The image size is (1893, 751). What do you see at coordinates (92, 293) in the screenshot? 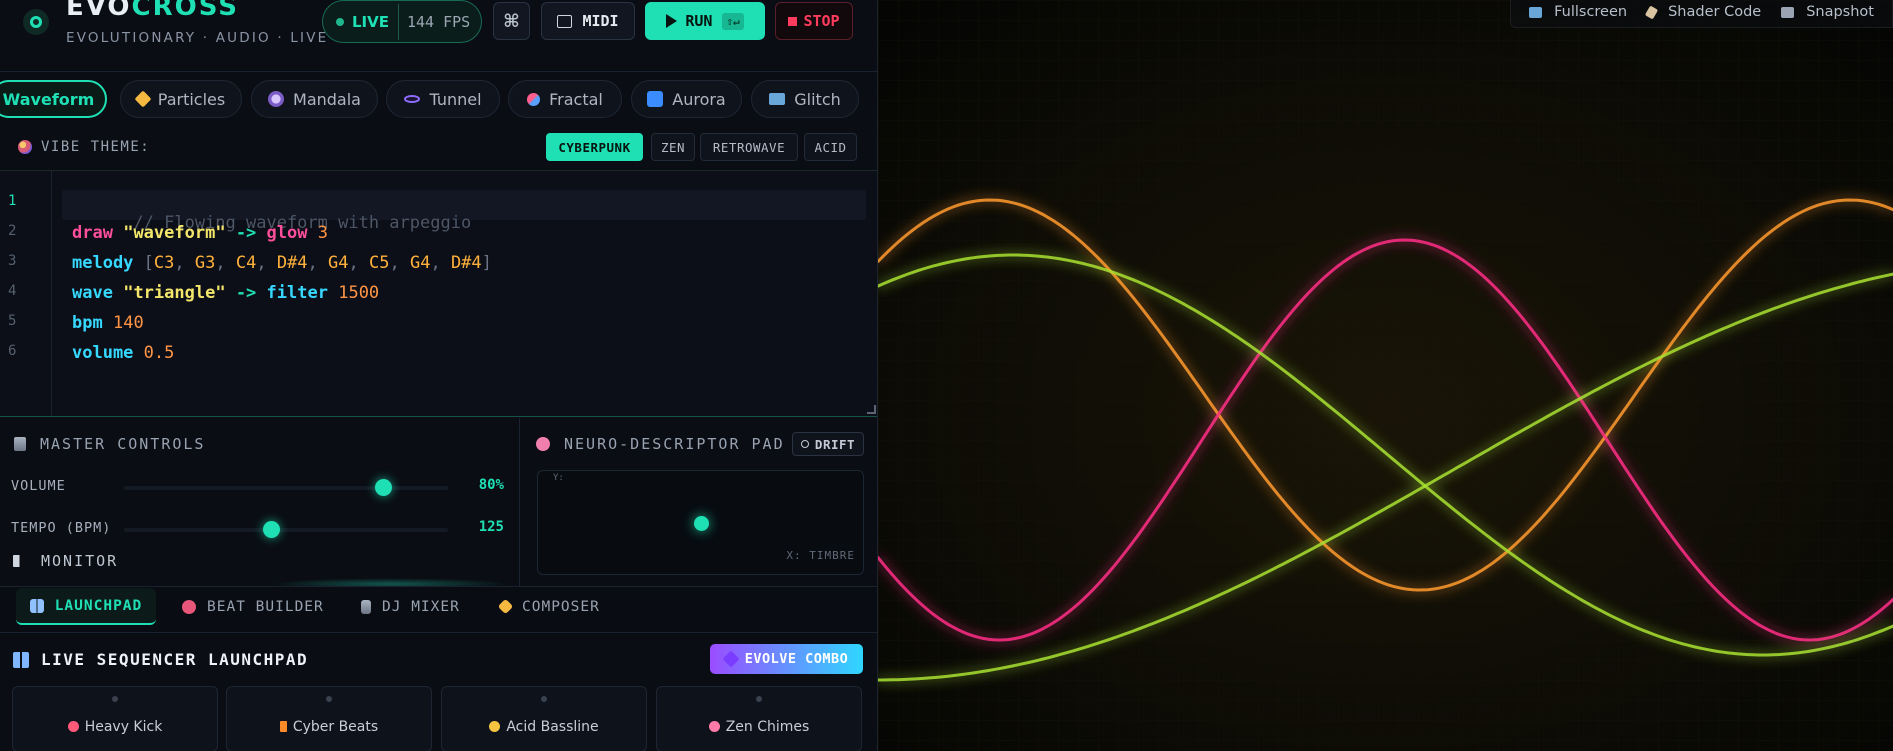
I see `code-identifier: wave` at bounding box center [92, 293].